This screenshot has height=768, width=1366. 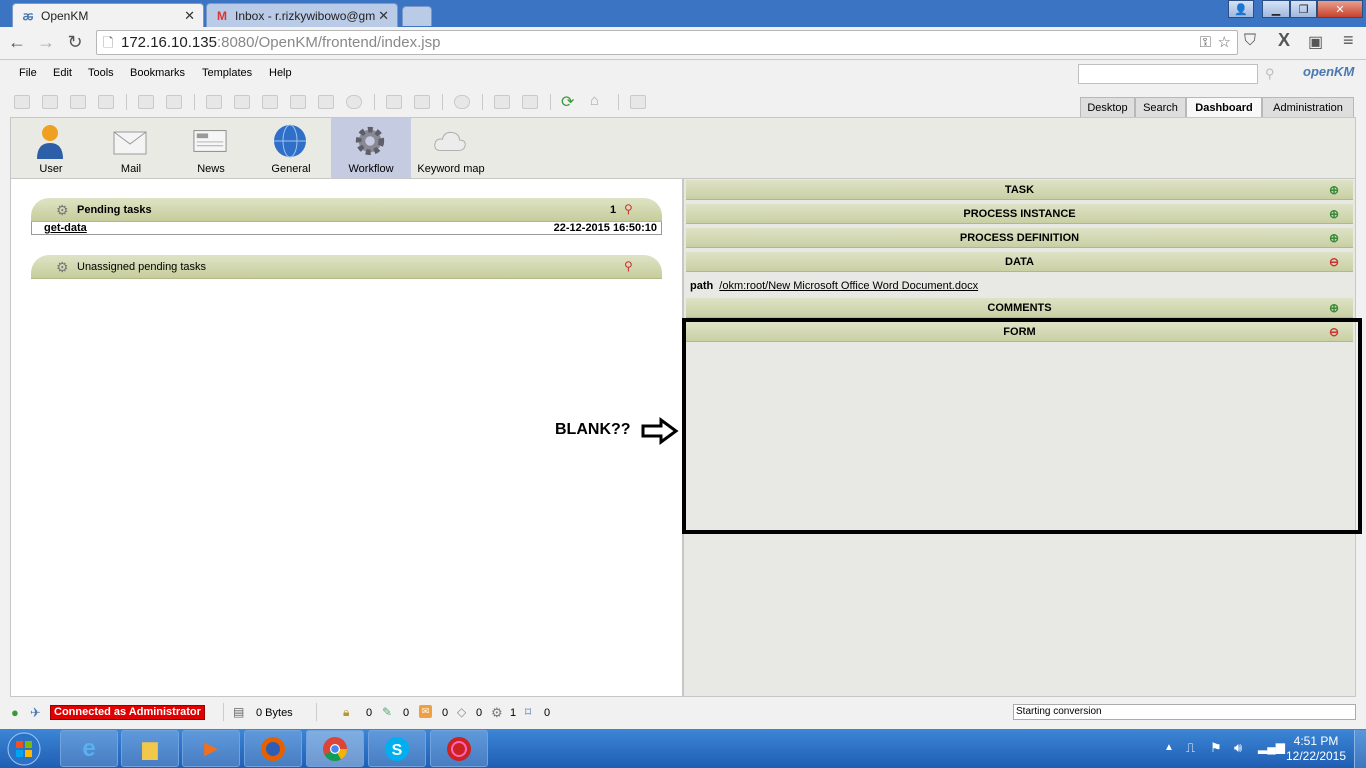 What do you see at coordinates (1205, 42) in the screenshot?
I see `key-icon: ⚿` at bounding box center [1205, 42].